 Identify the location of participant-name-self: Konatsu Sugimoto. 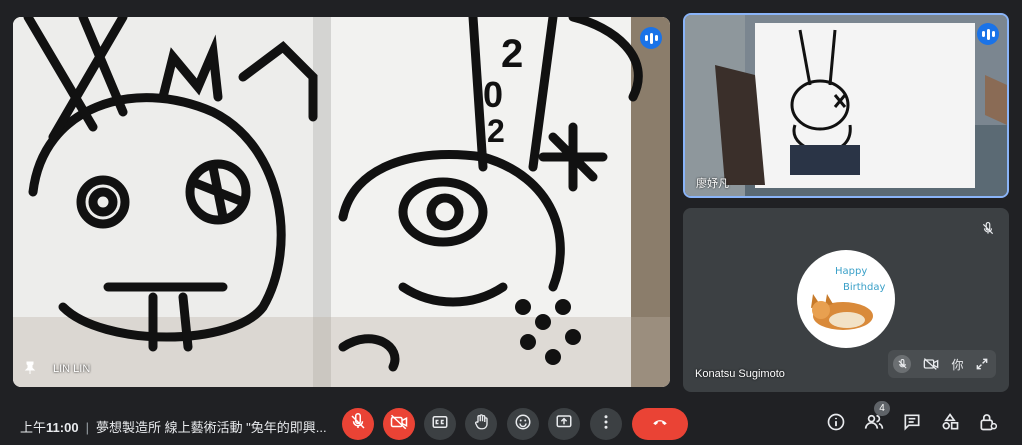
(740, 374).